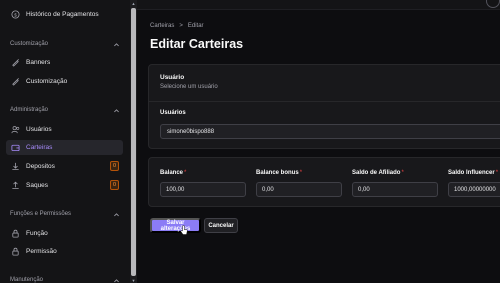 The height and width of the screenshot is (283, 500). I want to click on divider, so click(324, 101).